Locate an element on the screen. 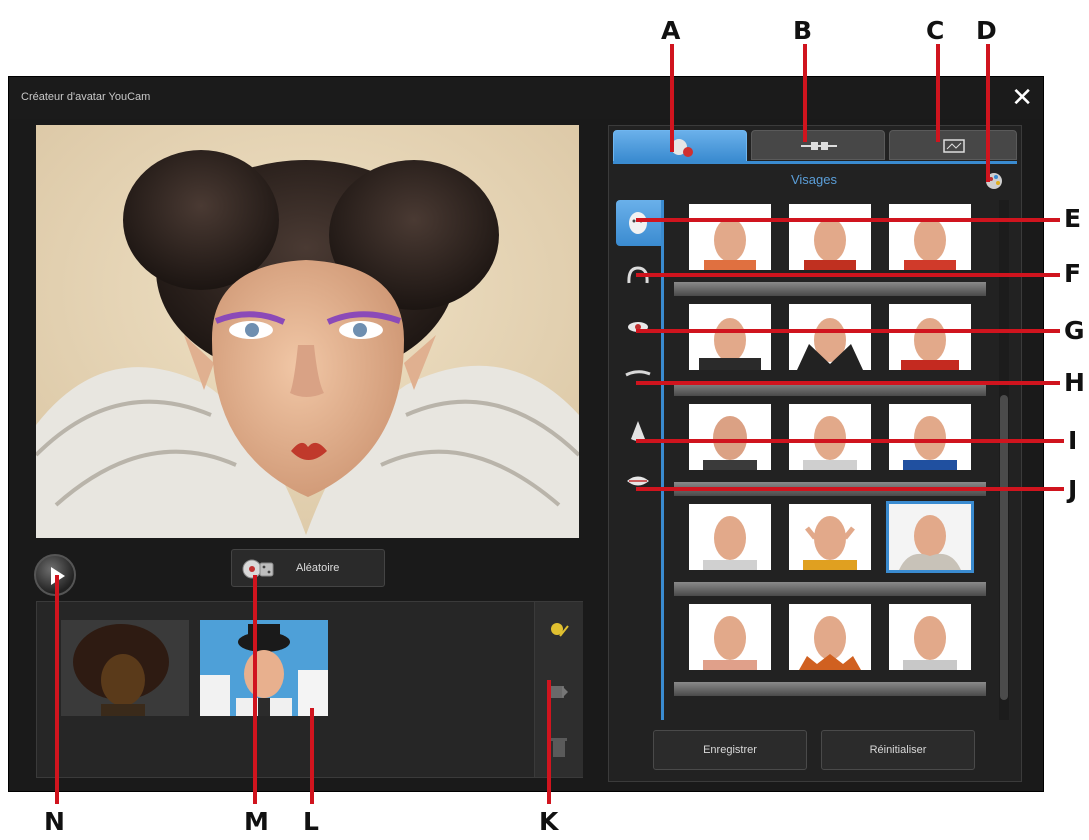 The height and width of the screenshot is (840, 1089). face-icon is located at coordinates (638, 223).